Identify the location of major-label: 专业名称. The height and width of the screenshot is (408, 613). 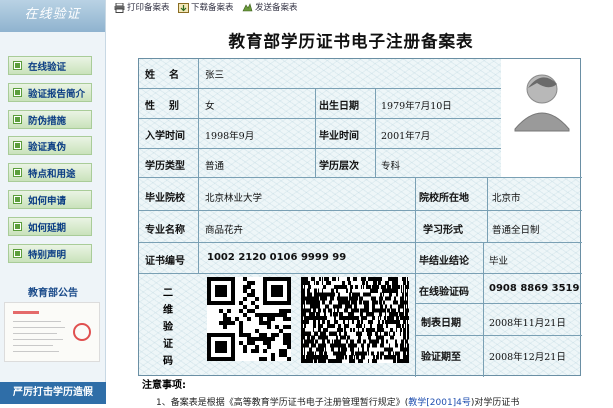
(165, 230).